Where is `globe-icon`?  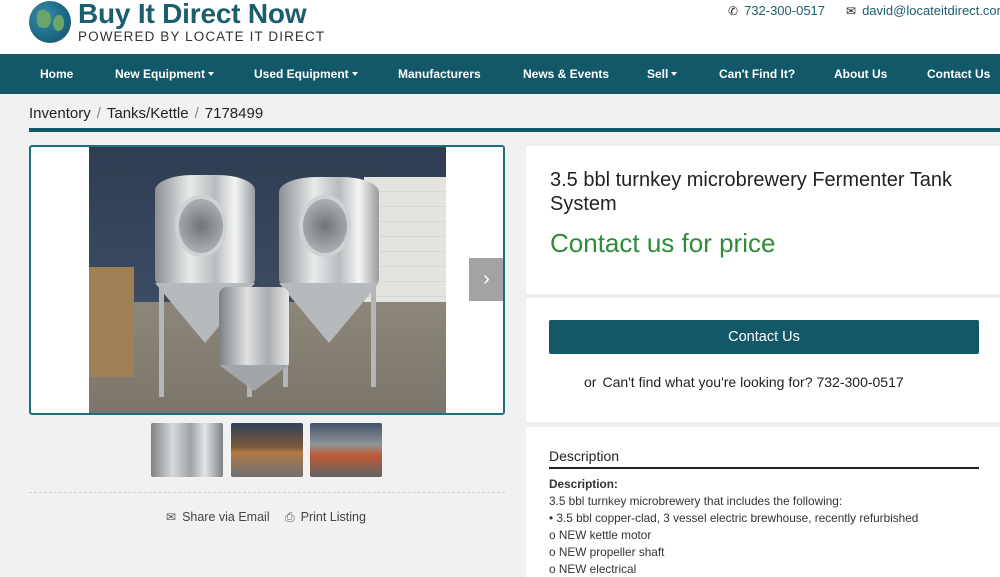 globe-icon is located at coordinates (50, 22).